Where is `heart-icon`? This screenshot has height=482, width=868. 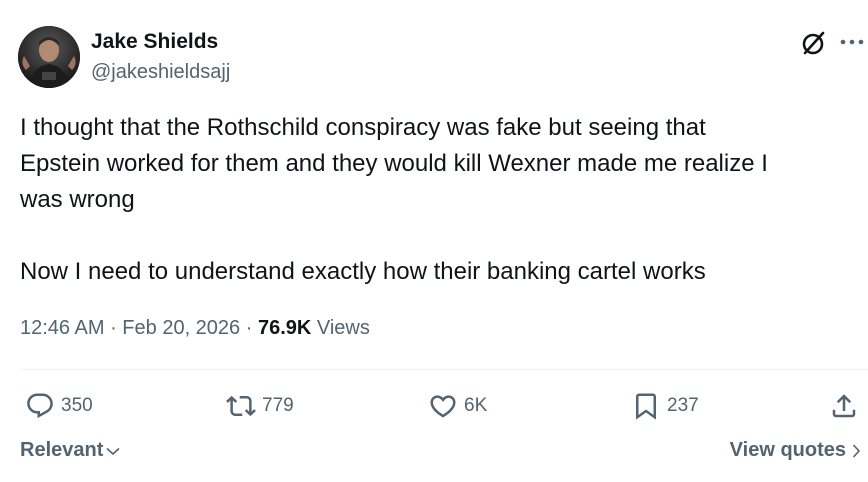 heart-icon is located at coordinates (443, 406).